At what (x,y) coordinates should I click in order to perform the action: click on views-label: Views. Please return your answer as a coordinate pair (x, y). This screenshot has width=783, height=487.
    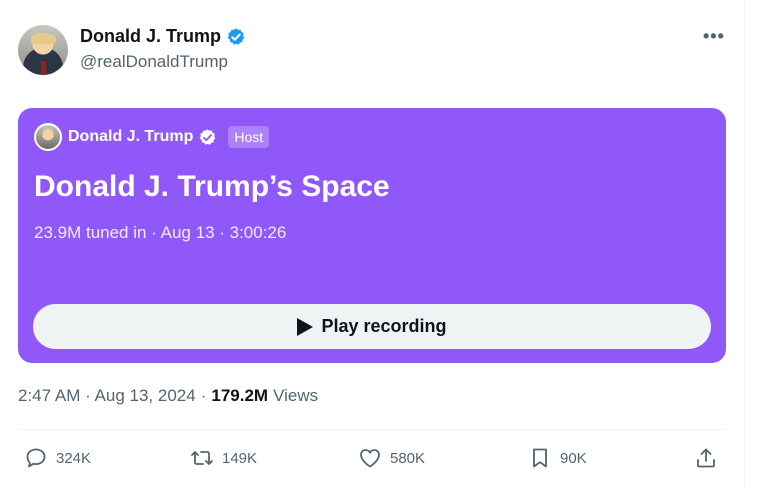
    Looking at the image, I should click on (296, 395).